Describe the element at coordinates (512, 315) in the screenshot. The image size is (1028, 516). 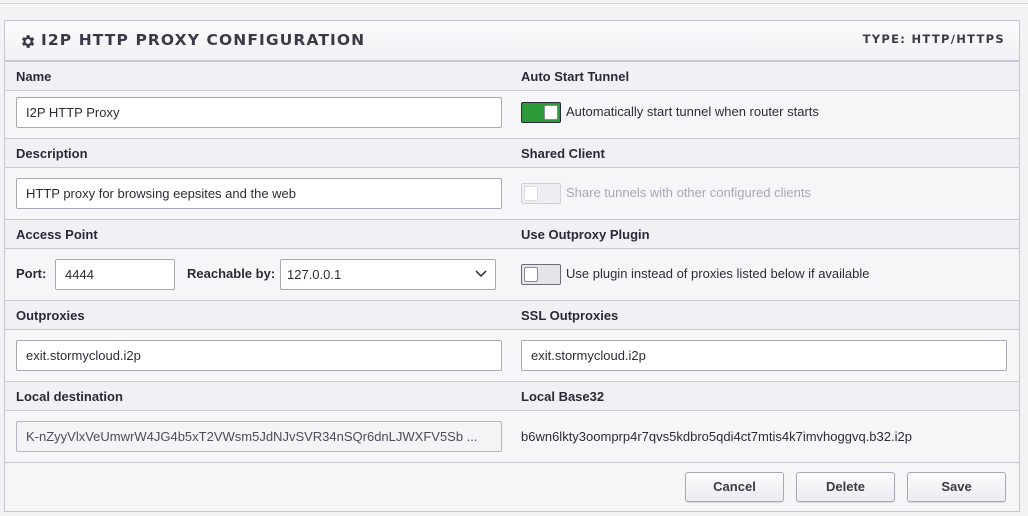
I see `label-row-outproxies: Outproxies SSL Outproxies` at that location.